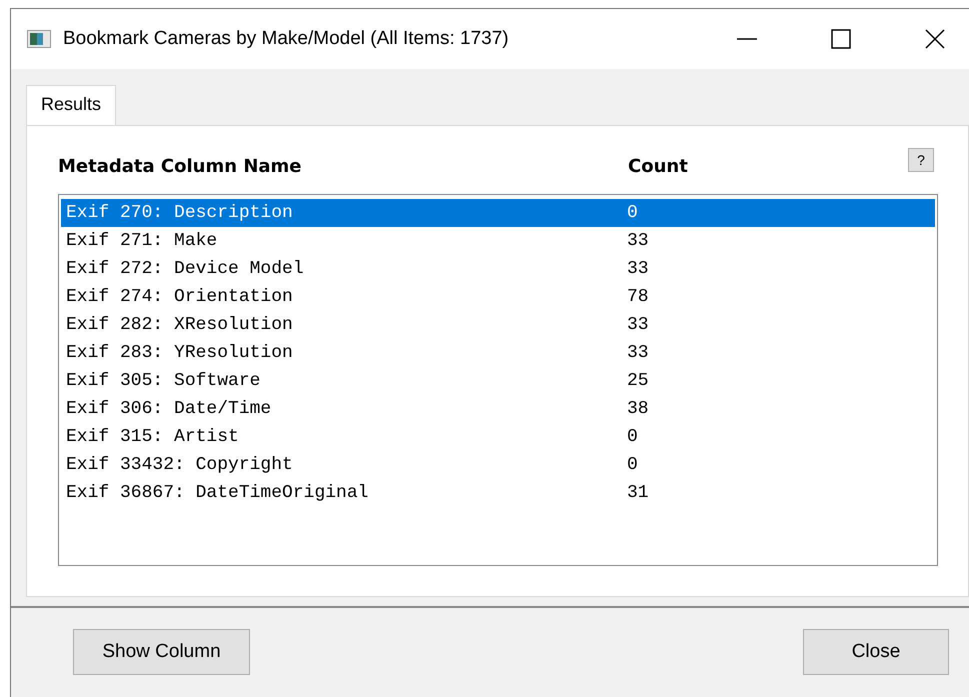 Image resolution: width=969 pixels, height=697 pixels. Describe the element at coordinates (180, 166) in the screenshot. I see `column-header: Metadata Column Name` at that location.